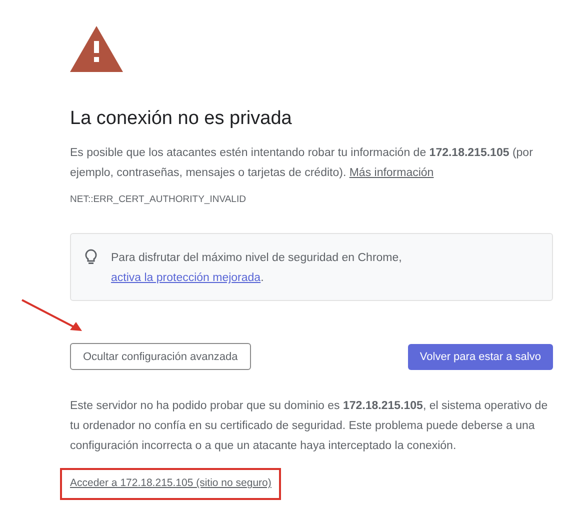  I want to click on enhanced-protection-link: activa la protección mejorada, so click(186, 278).